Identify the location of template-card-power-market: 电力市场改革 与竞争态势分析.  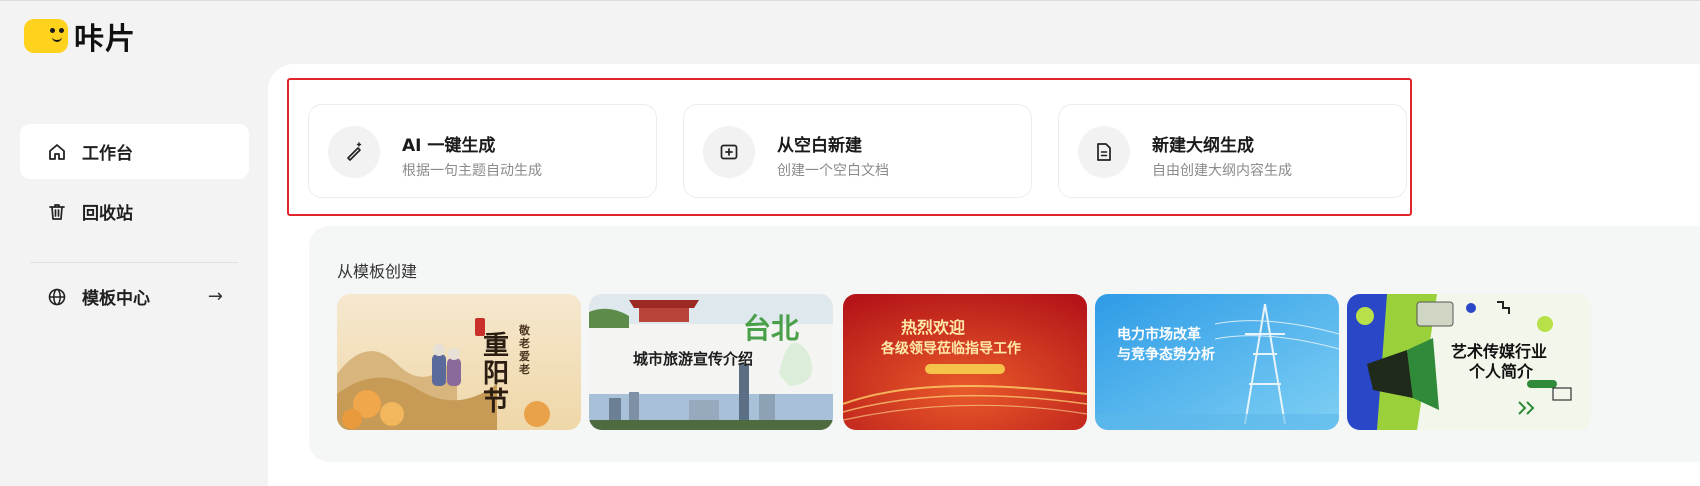
(1217, 362).